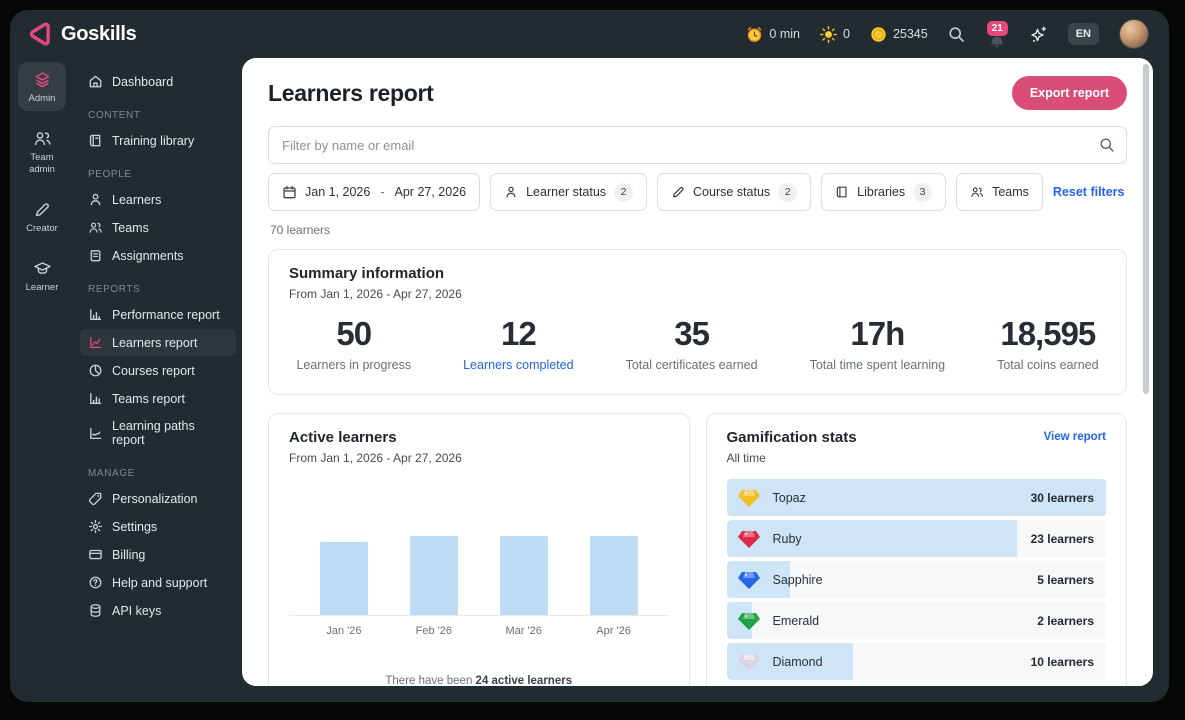 Image resolution: width=1185 pixels, height=720 pixels. Describe the element at coordinates (42, 163) in the screenshot. I see `rail-label-team-admin: Team admin` at that location.